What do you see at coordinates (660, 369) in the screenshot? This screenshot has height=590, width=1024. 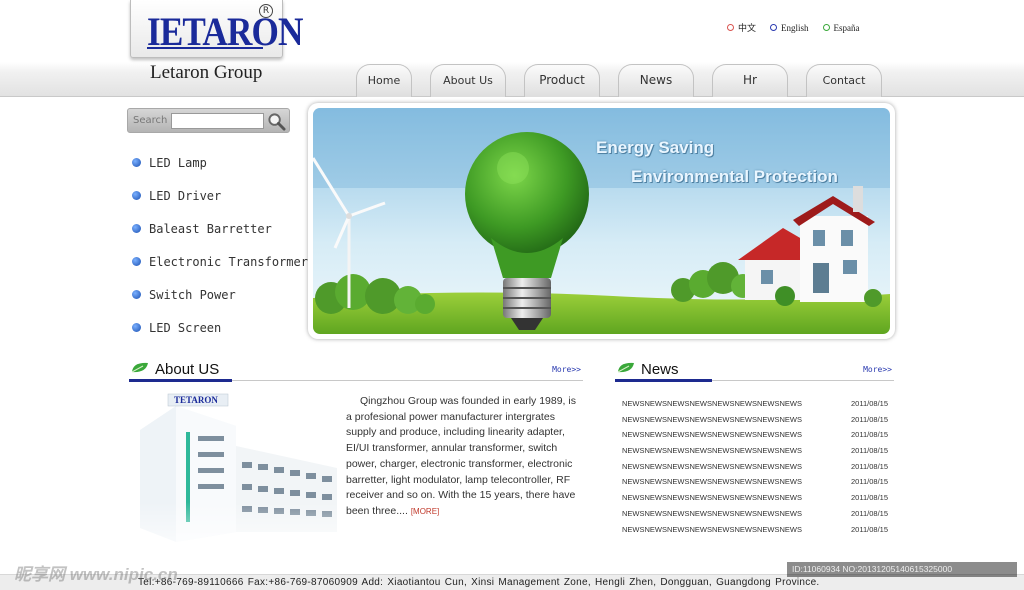 I see `news-title: News` at bounding box center [660, 369].